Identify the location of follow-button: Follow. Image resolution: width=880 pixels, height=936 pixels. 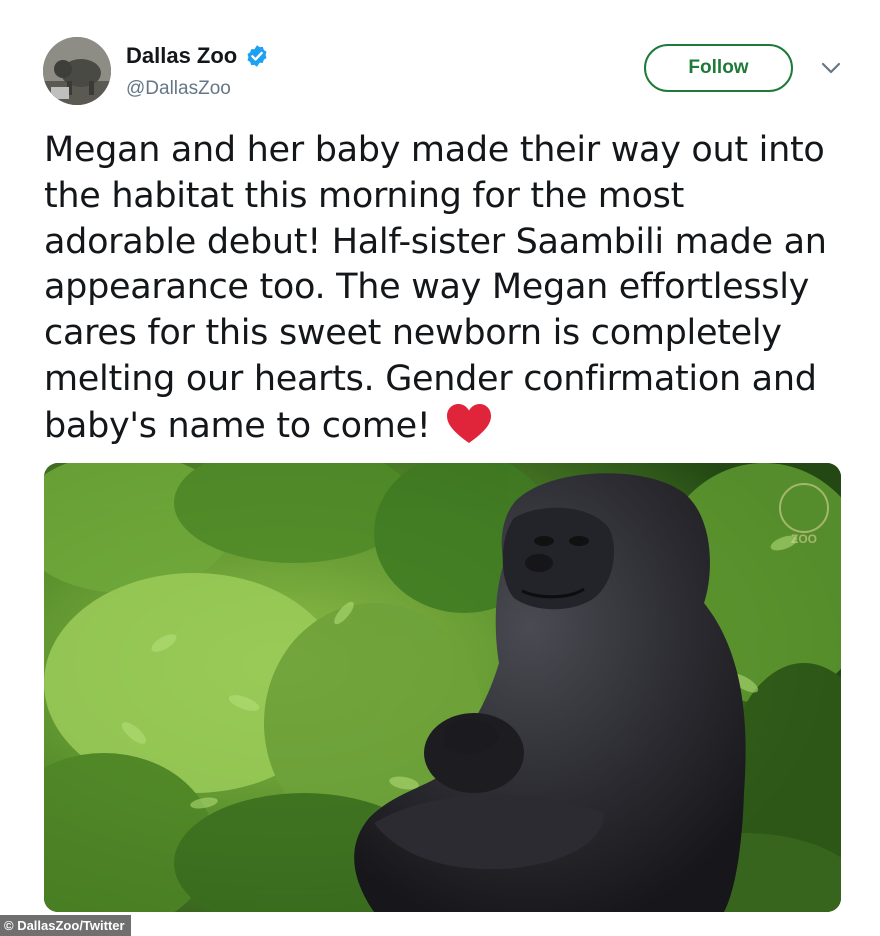
(718, 68).